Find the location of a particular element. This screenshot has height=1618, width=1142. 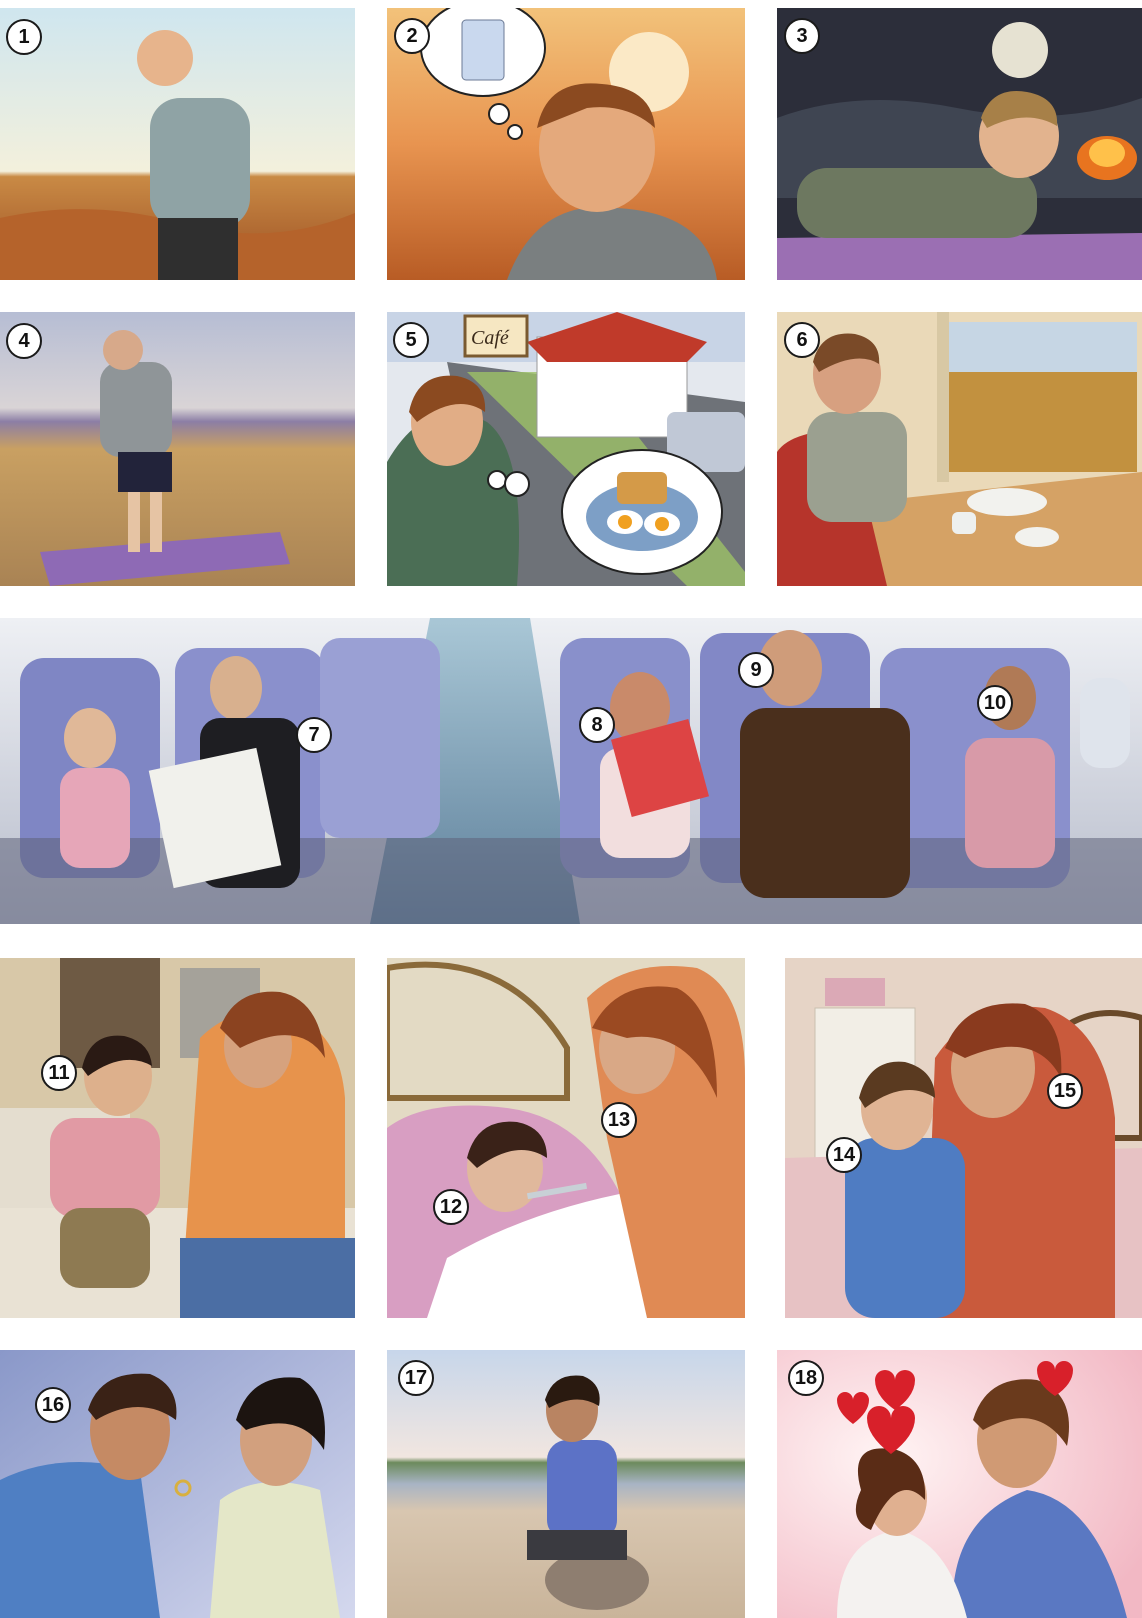

number-badge: 6 is located at coordinates (802, 340).